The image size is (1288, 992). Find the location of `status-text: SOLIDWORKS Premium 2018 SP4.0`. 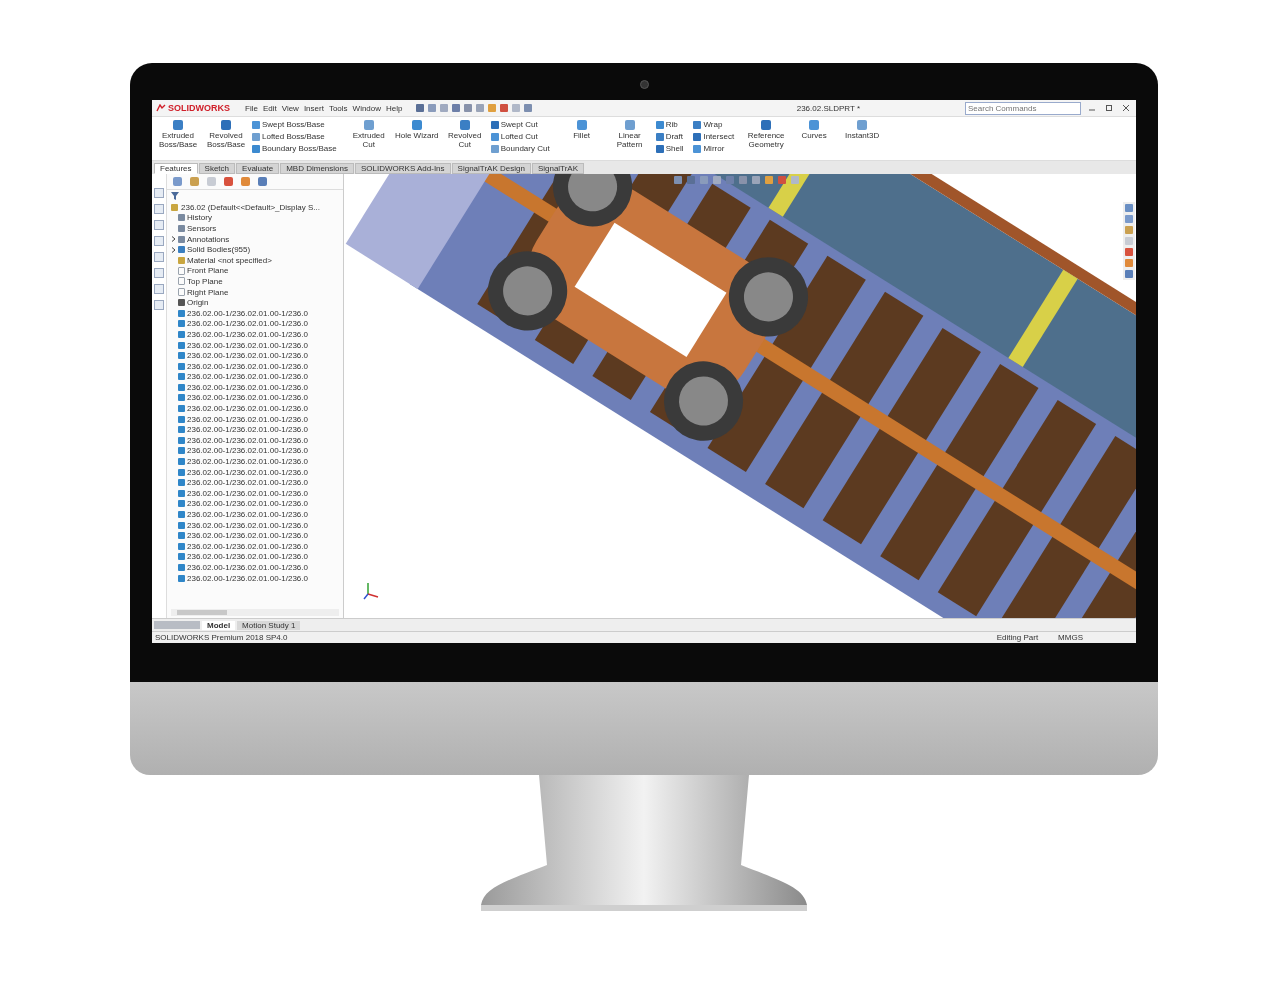

status-text: SOLIDWORKS Premium 2018 SP4.0 is located at coordinates (221, 637).